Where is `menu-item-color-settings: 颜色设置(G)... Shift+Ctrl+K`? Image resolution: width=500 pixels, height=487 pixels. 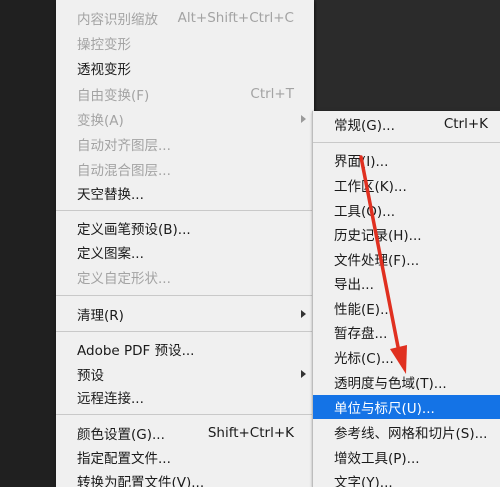 menu-item-color-settings: 颜色设置(G)... Shift+Ctrl+K is located at coordinates (185, 433).